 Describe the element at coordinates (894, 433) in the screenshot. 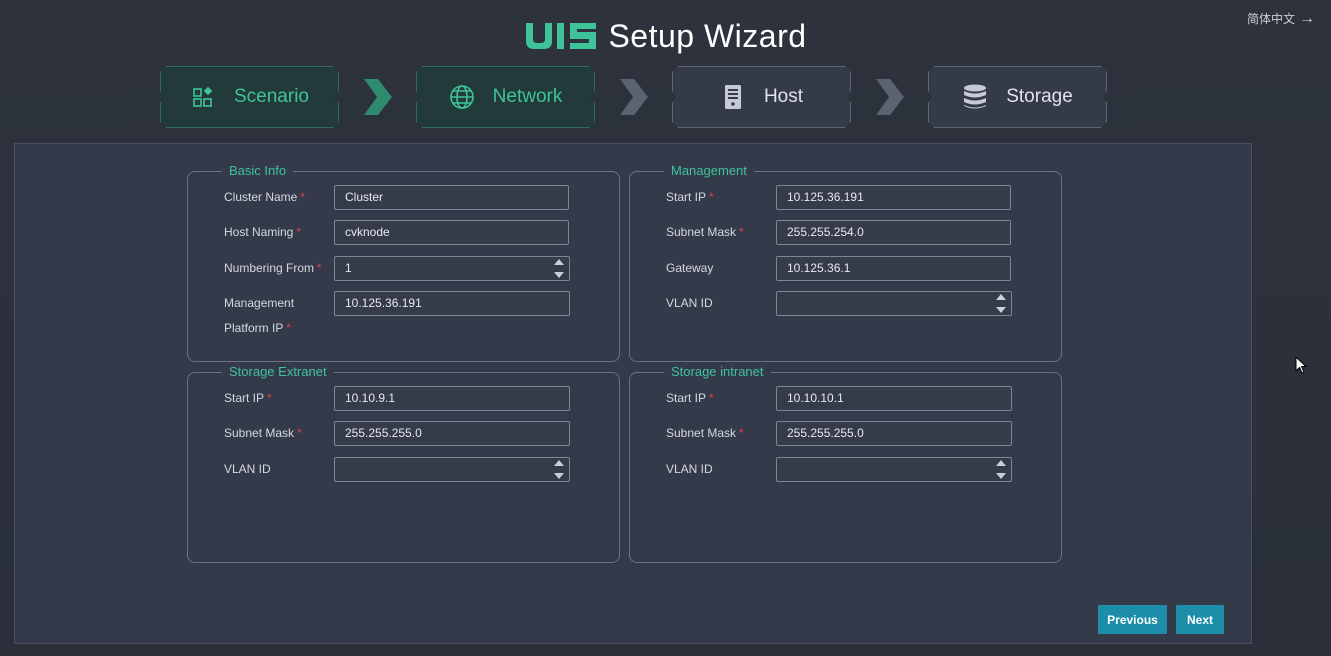

I see `intranet-subnet-mask-input: 255.255.255.0` at that location.